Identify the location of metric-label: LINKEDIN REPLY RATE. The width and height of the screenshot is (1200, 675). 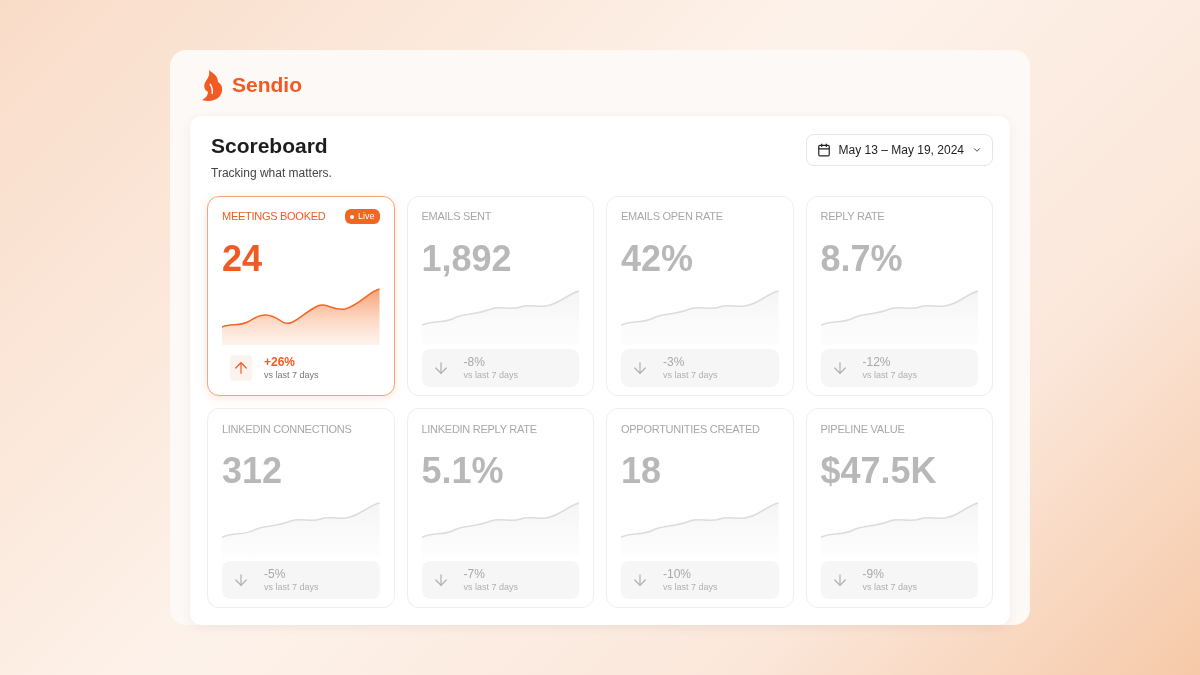
(479, 429).